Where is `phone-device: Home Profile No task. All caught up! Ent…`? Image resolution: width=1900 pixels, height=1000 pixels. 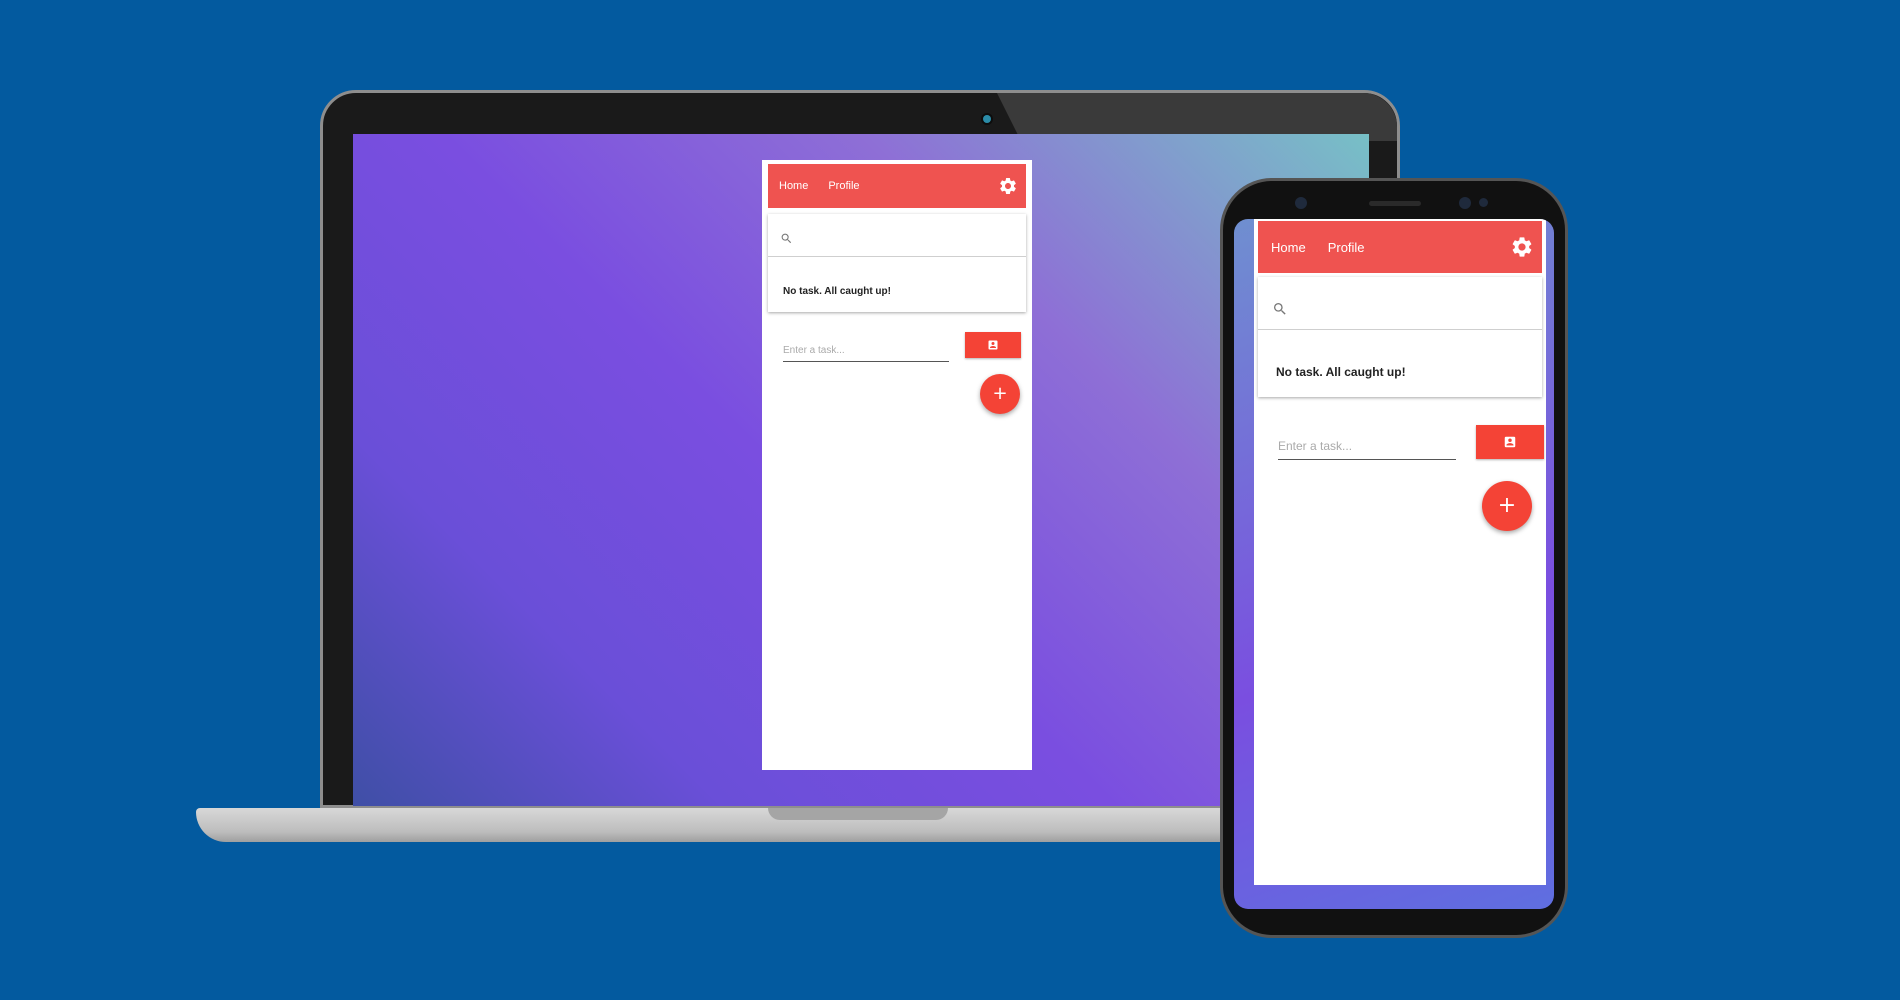
phone-device: Home Profile No task. All caught up! Ent… is located at coordinates (1394, 558).